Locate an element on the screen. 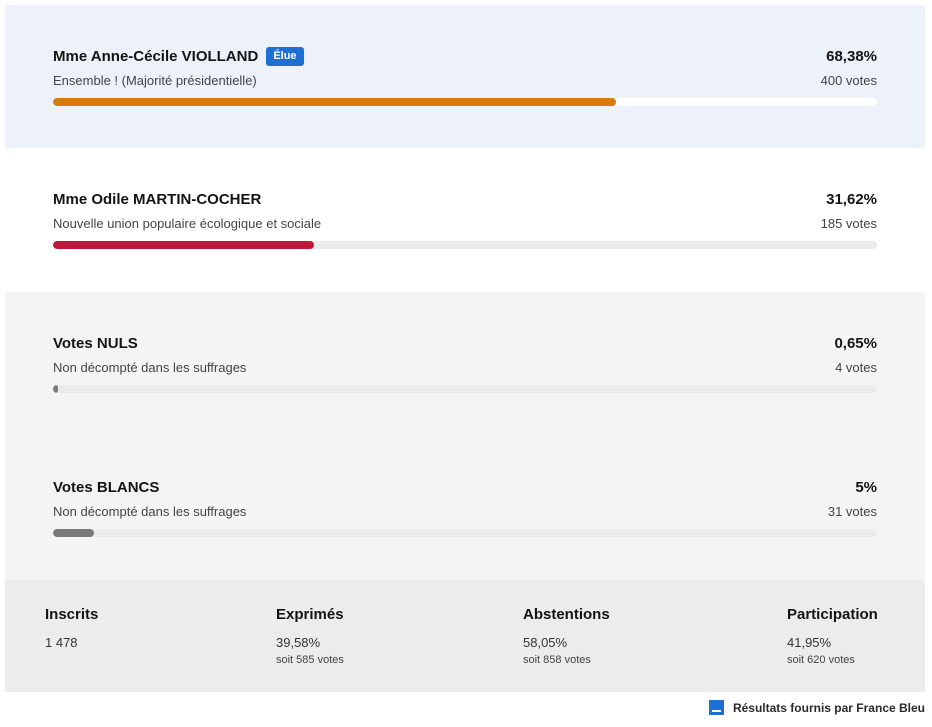 This screenshot has width=932, height=727. stat-sub: soit 858 votes is located at coordinates (557, 660).